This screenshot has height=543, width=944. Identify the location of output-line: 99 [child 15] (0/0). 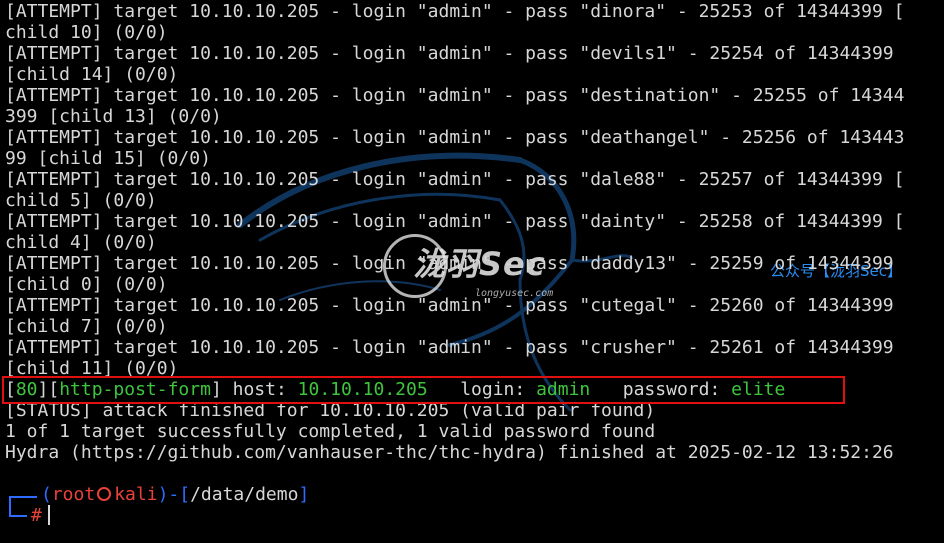
(108, 158).